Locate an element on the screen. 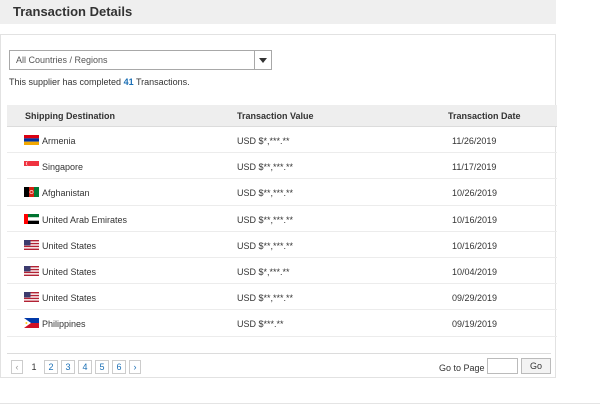 The height and width of the screenshot is (410, 600). table-row: United States USD $*,***.** 10/04/2019 is located at coordinates (282, 271).